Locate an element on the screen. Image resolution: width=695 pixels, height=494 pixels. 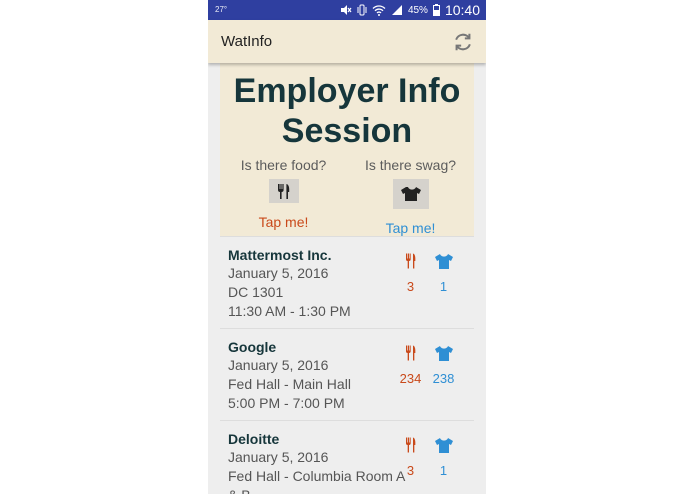
mute-icon is located at coordinates (346, 10).